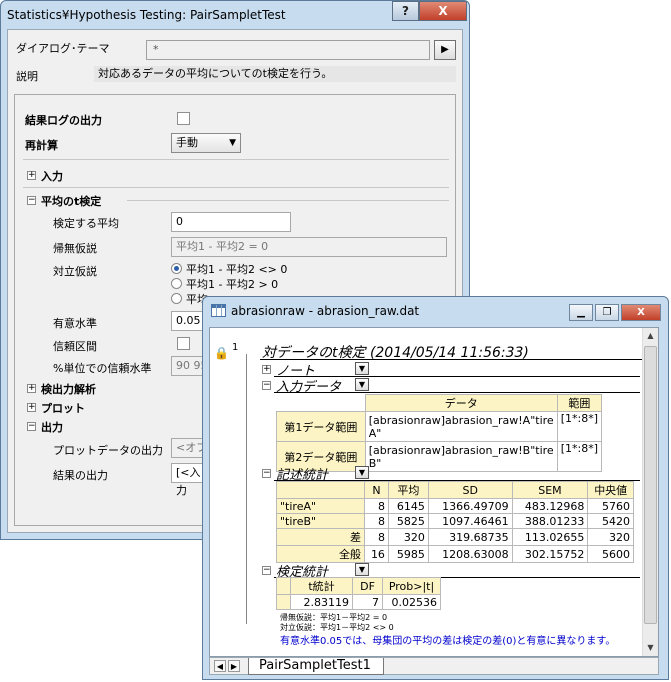  What do you see at coordinates (183, 343) in the screenshot?
I see `ci-checkbox` at bounding box center [183, 343].